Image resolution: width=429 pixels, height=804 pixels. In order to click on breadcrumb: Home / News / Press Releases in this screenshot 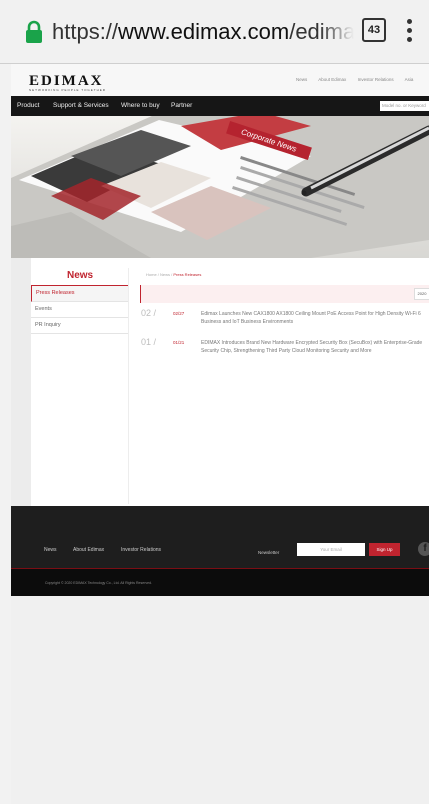, I will do `click(173, 274)`.